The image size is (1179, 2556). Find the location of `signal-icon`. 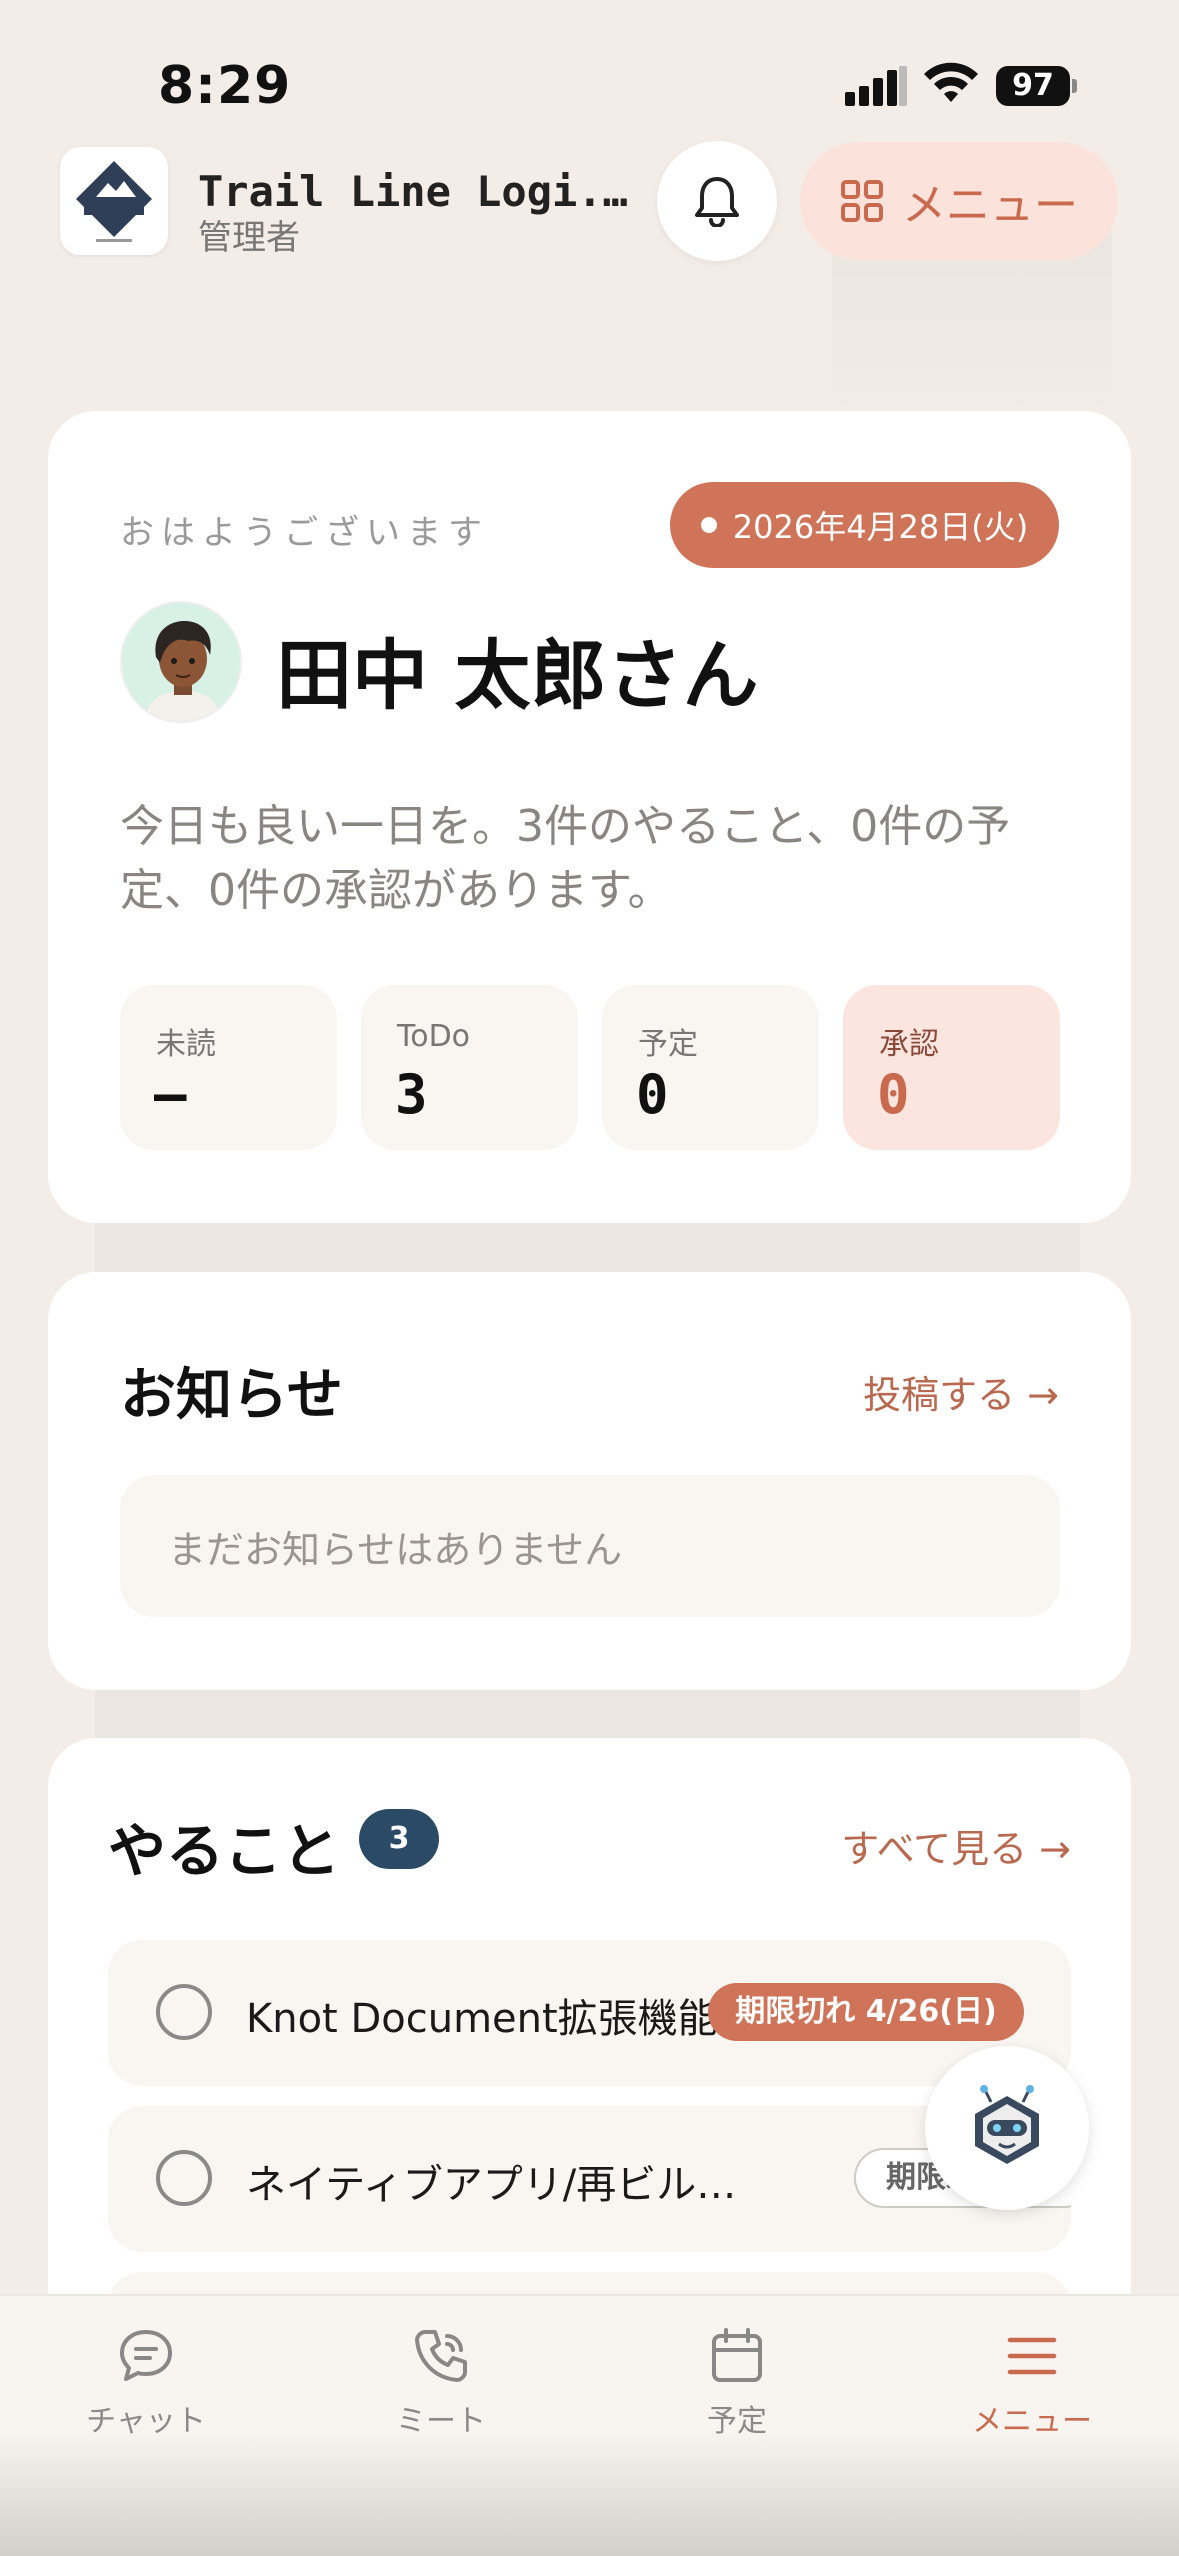

signal-icon is located at coordinates (876, 86).